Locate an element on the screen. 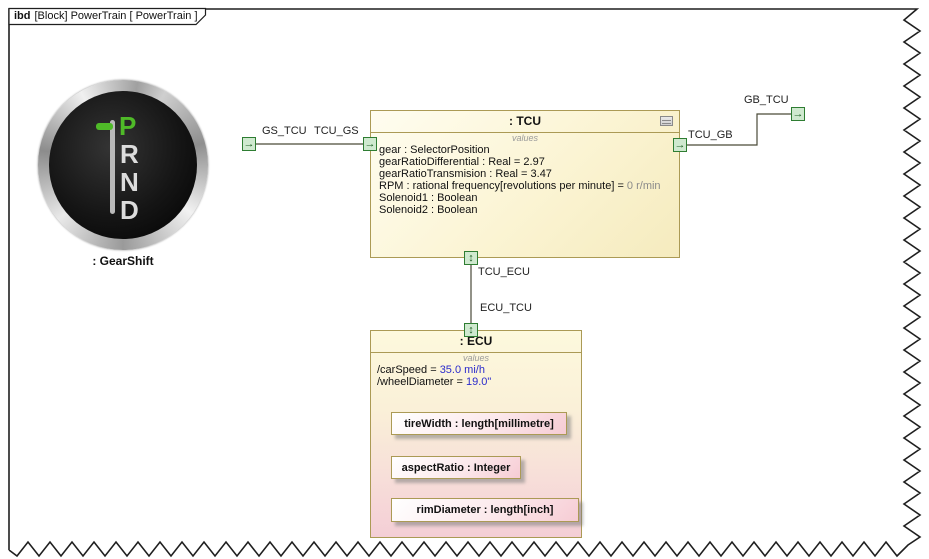  port-tcu-gs: → is located at coordinates (370, 144).